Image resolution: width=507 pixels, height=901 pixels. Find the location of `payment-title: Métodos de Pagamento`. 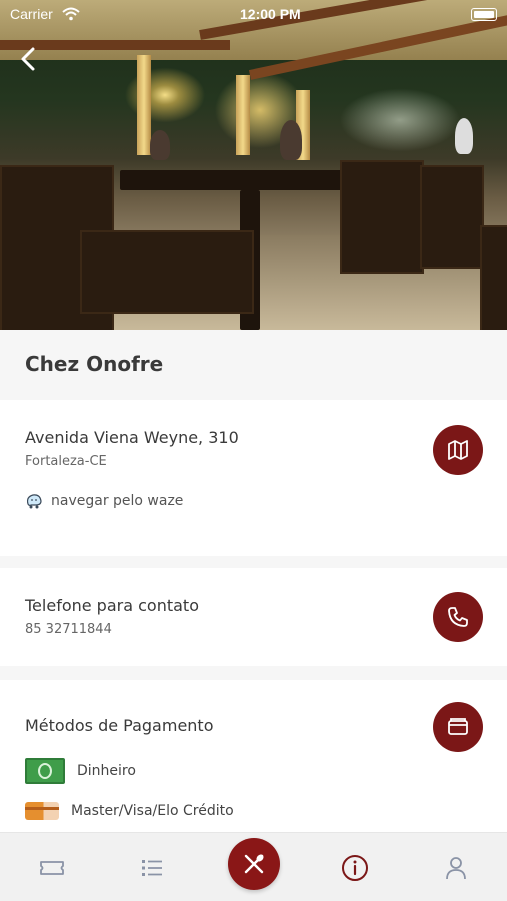

payment-title: Métodos de Pagamento is located at coordinates (119, 725).